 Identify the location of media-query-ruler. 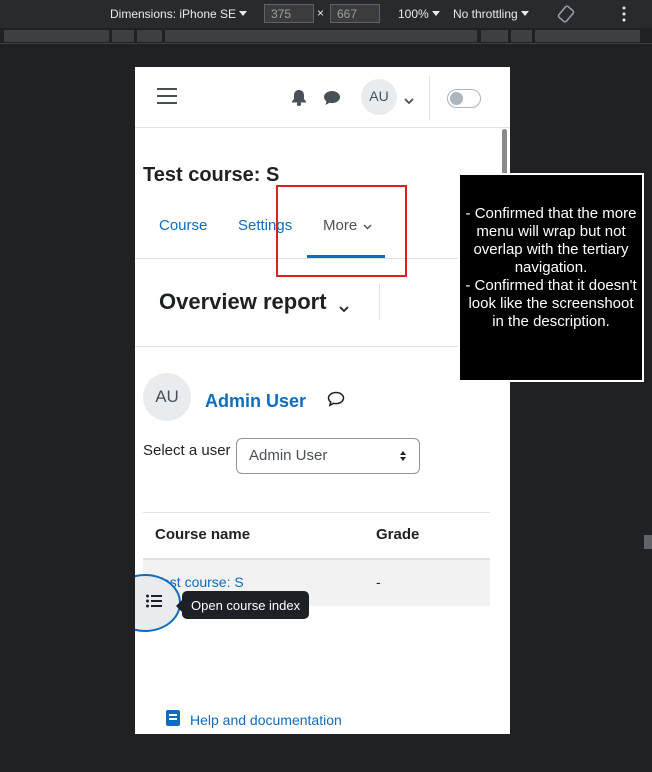
(326, 36).